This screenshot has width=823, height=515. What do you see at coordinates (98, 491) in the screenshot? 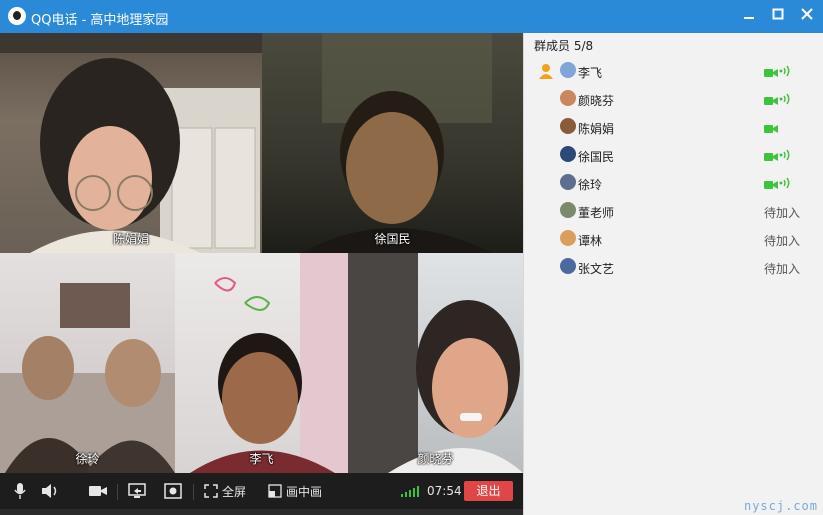
I see `camera-icon` at bounding box center [98, 491].